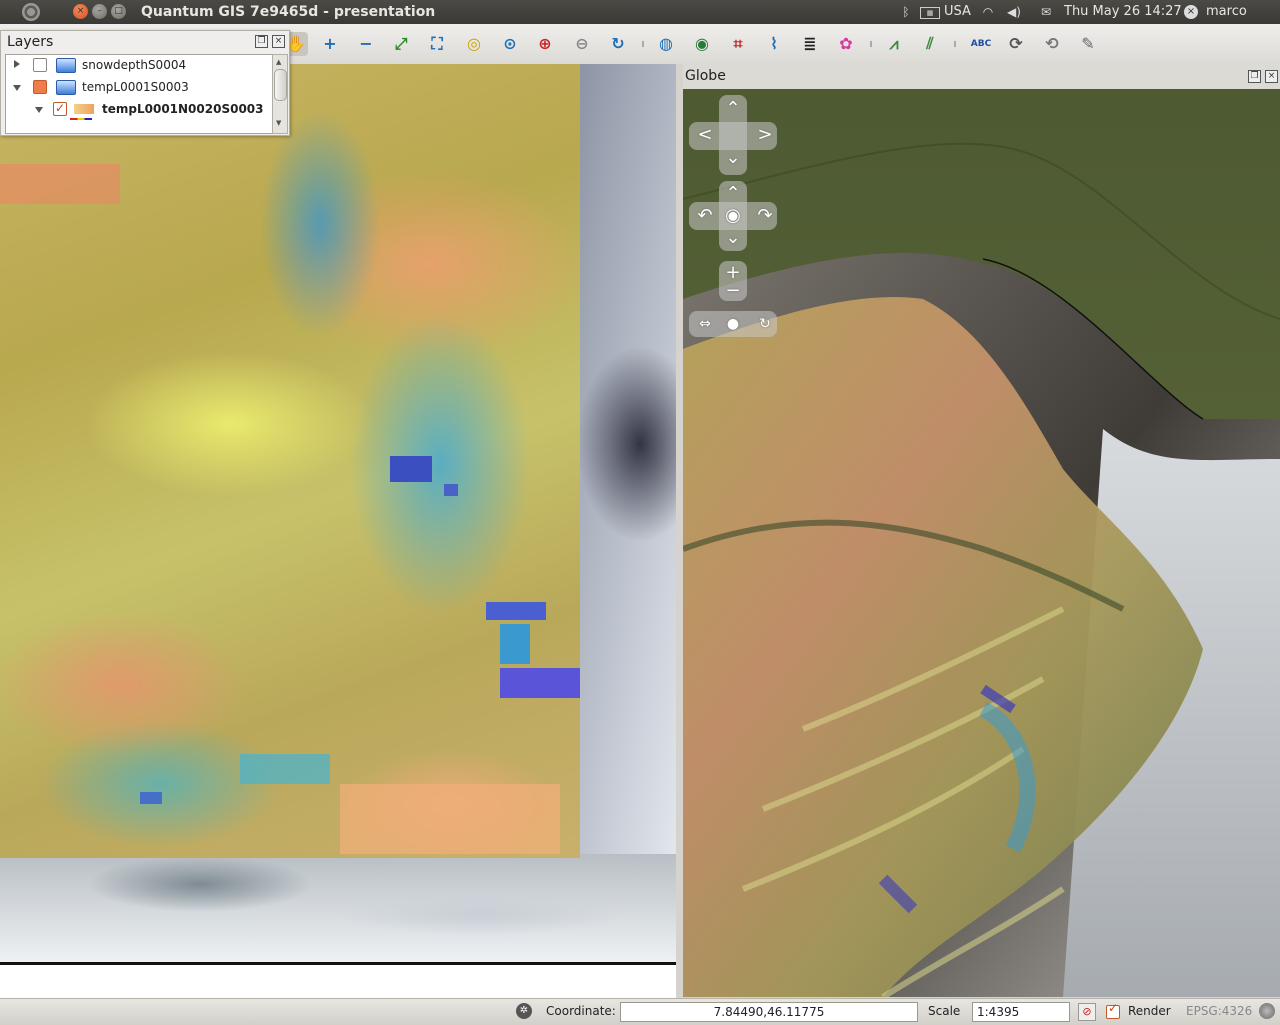  I want to click on sync-extent-icon: ⇔, so click(705, 324).